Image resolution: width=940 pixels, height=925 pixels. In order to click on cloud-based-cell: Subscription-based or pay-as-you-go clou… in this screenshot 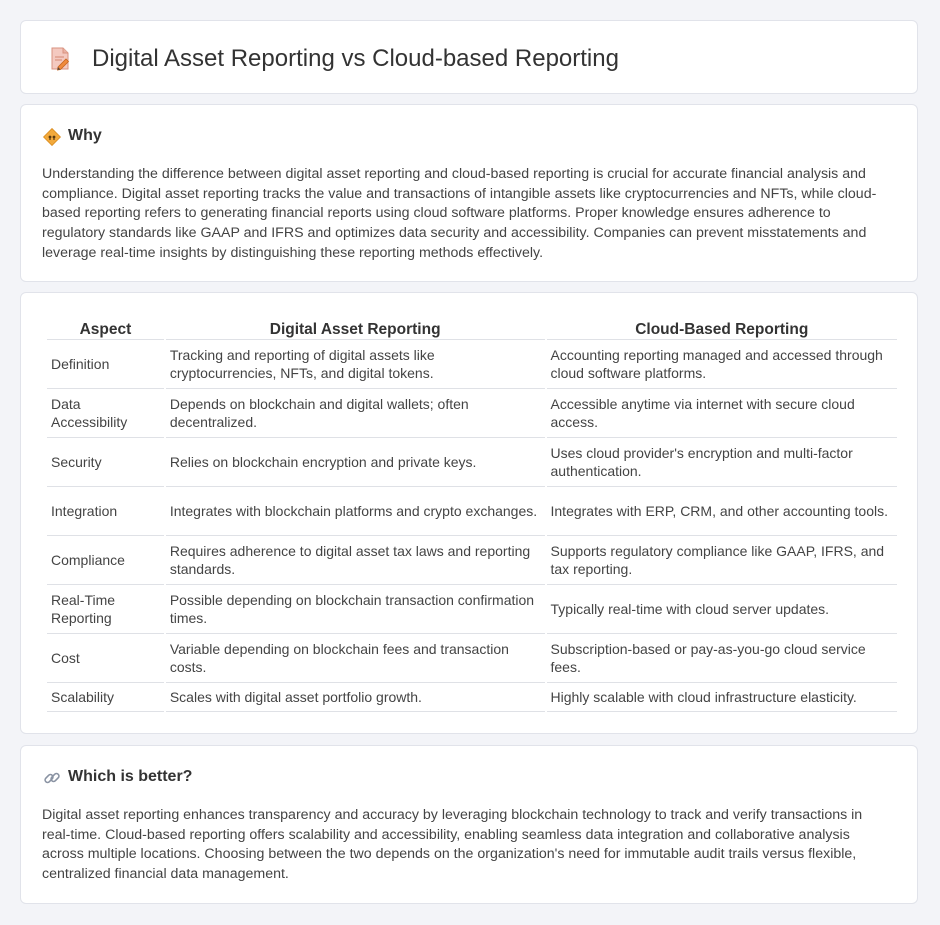, I will do `click(721, 658)`.